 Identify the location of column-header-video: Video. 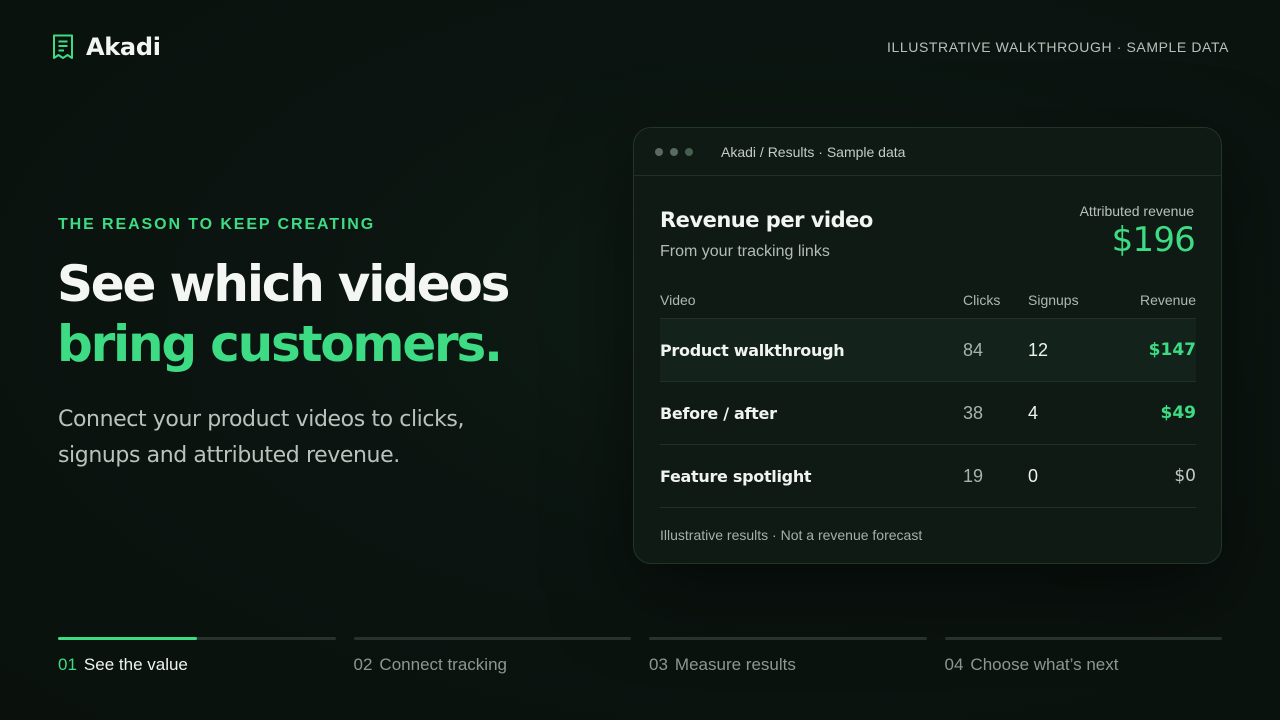
(678, 300).